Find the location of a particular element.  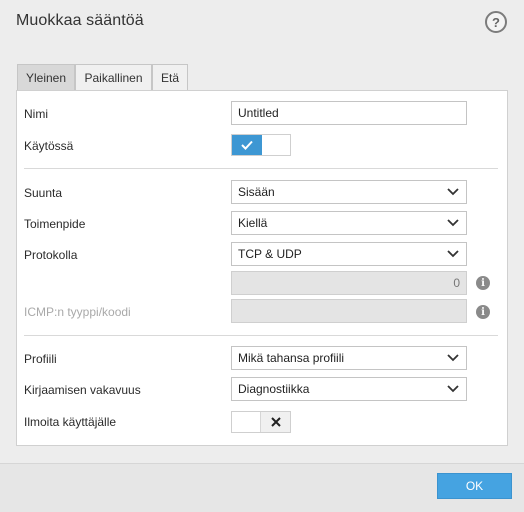

tab-remote: Etä is located at coordinates (170, 77).